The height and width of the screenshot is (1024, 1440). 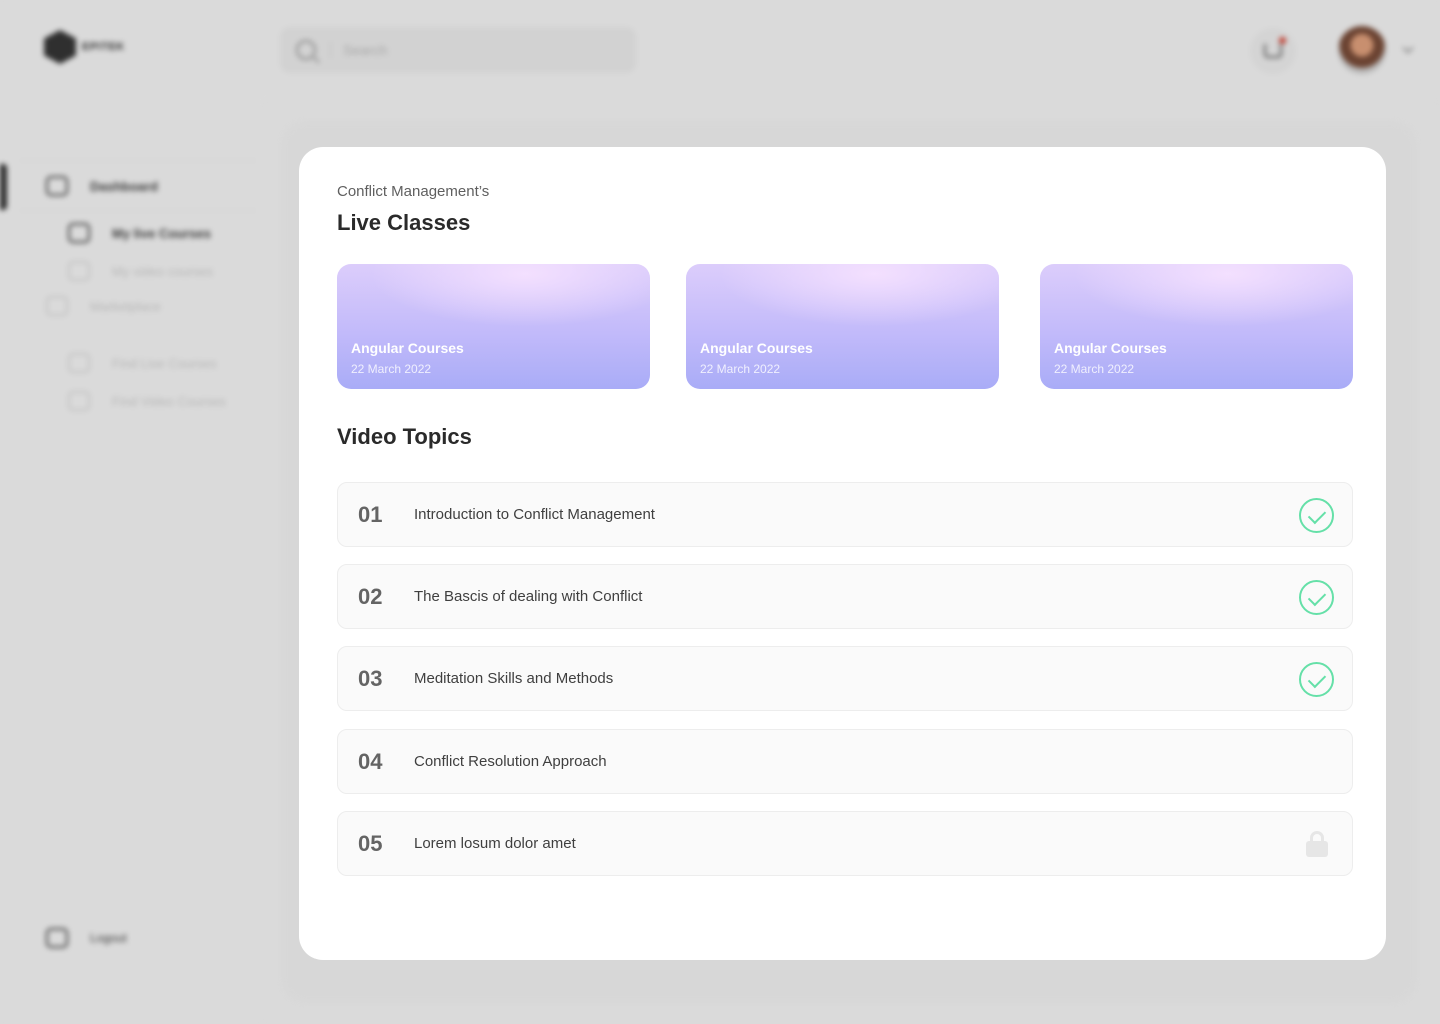 What do you see at coordinates (370, 761) in the screenshot?
I see `topic-number: 04` at bounding box center [370, 761].